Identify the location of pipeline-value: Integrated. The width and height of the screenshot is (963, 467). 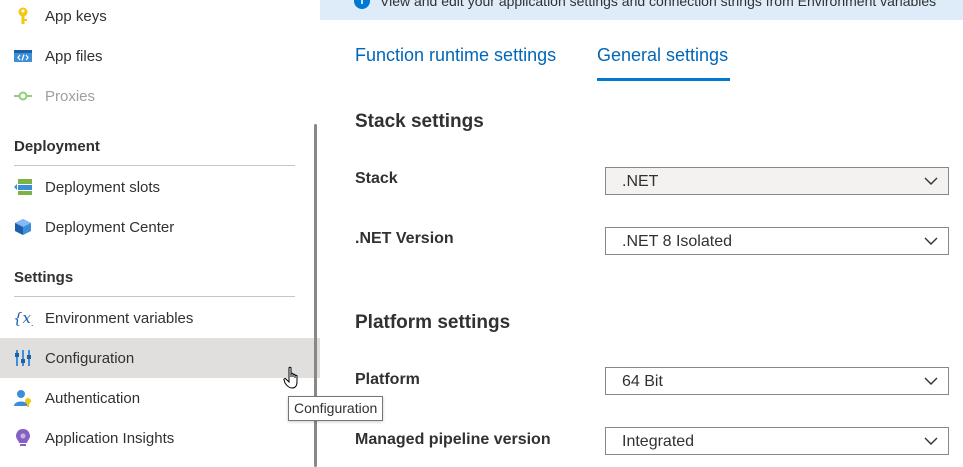
(658, 441).